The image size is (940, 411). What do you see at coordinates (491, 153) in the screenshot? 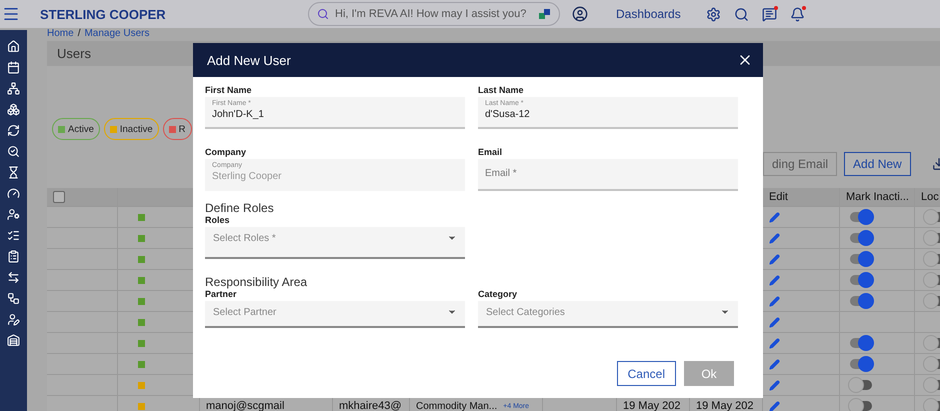
I see `field-label: Email` at bounding box center [491, 153].